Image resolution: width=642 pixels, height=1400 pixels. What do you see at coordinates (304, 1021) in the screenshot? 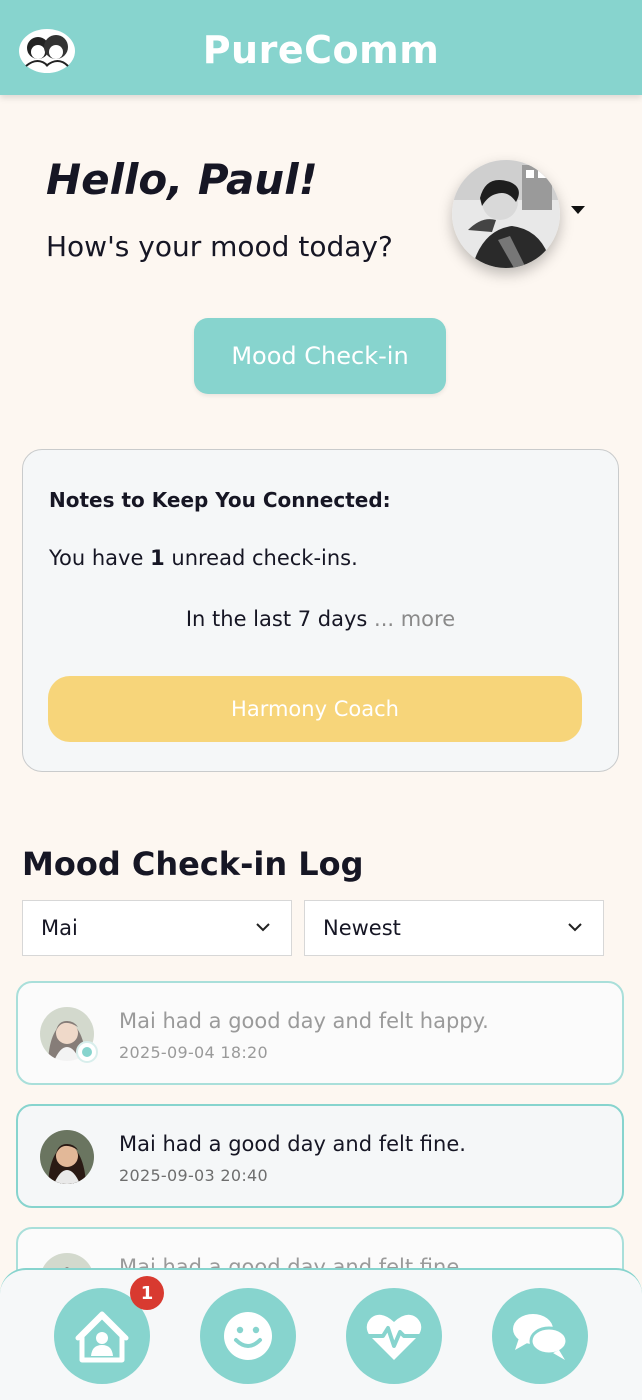
I see `entry-text: Mai had a good day and felt happy.` at bounding box center [304, 1021].